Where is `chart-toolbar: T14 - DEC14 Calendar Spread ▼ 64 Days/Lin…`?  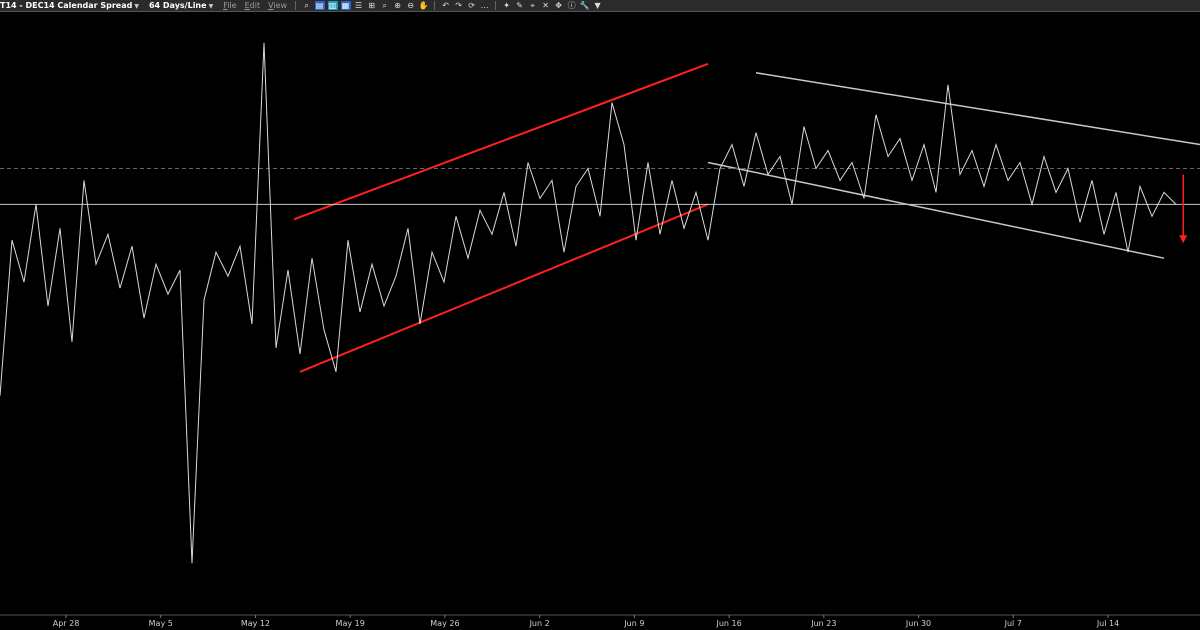 chart-toolbar: T14 - DEC14 Calendar Spread ▼ 64 Days/Lin… is located at coordinates (600, 6).